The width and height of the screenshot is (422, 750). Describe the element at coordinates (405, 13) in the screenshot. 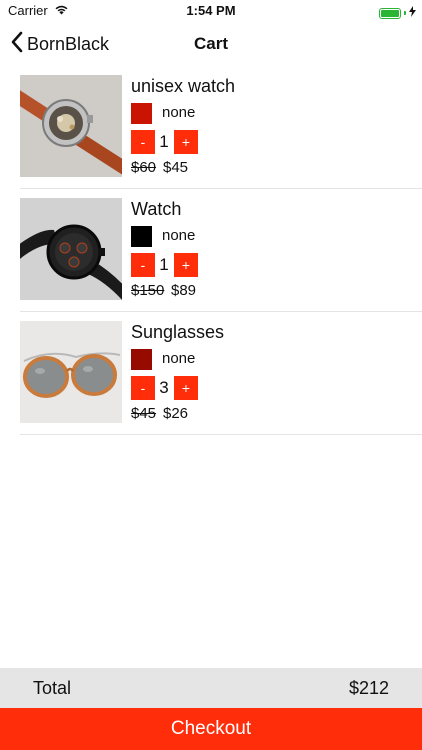

I see `battery-cap` at that location.